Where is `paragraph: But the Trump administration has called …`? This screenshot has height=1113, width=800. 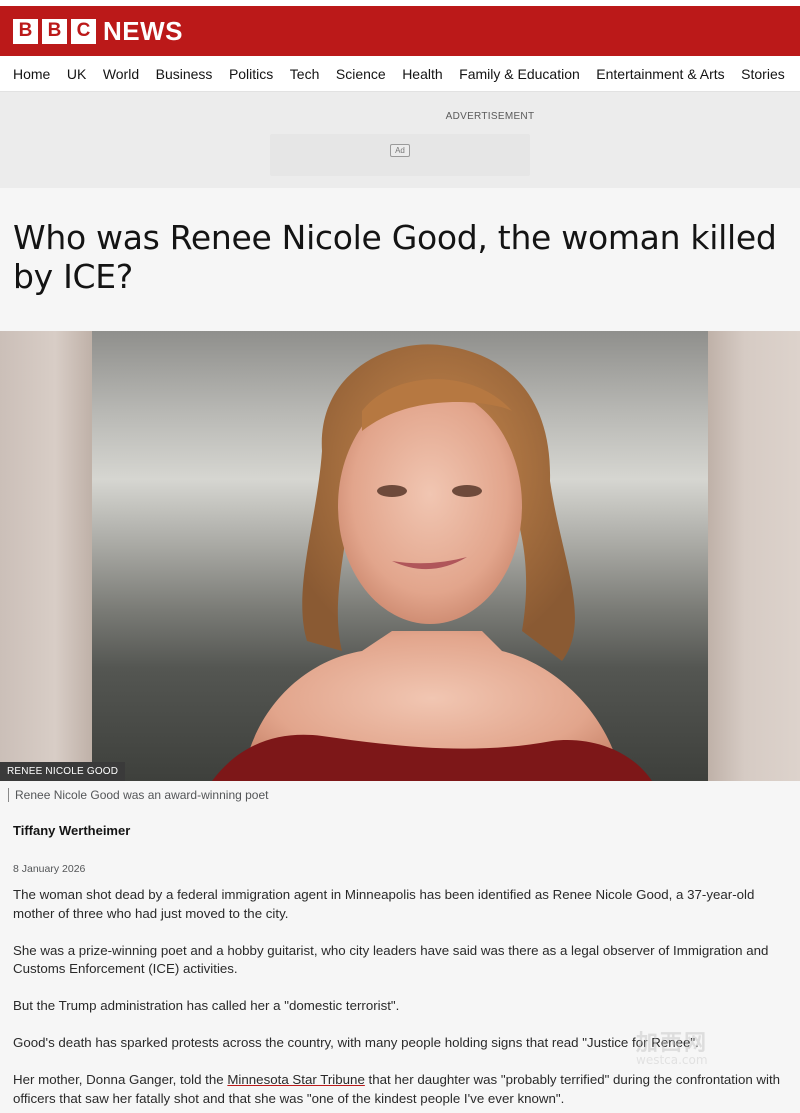
paragraph: But the Trump administration has called … is located at coordinates (206, 1005).